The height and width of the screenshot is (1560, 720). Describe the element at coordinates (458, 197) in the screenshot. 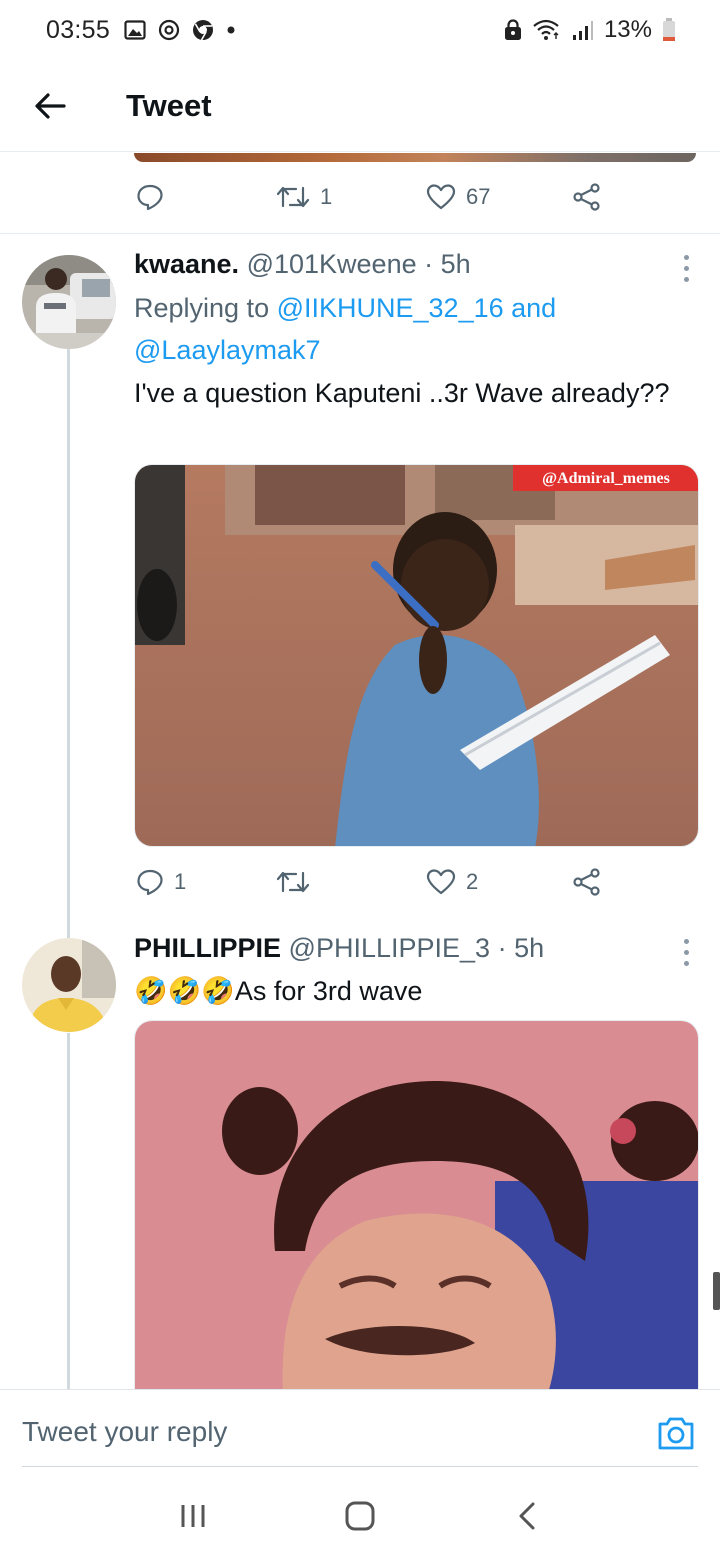

I see `like-button: 67` at that location.